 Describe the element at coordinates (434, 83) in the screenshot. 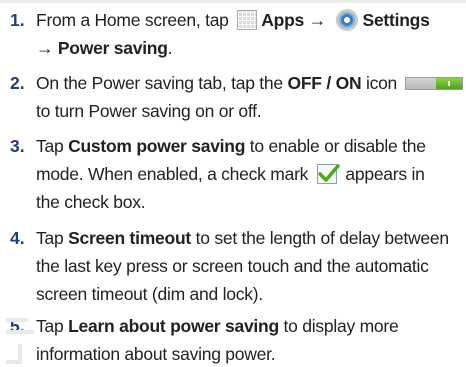

I see `off-on-toggle-icon` at that location.